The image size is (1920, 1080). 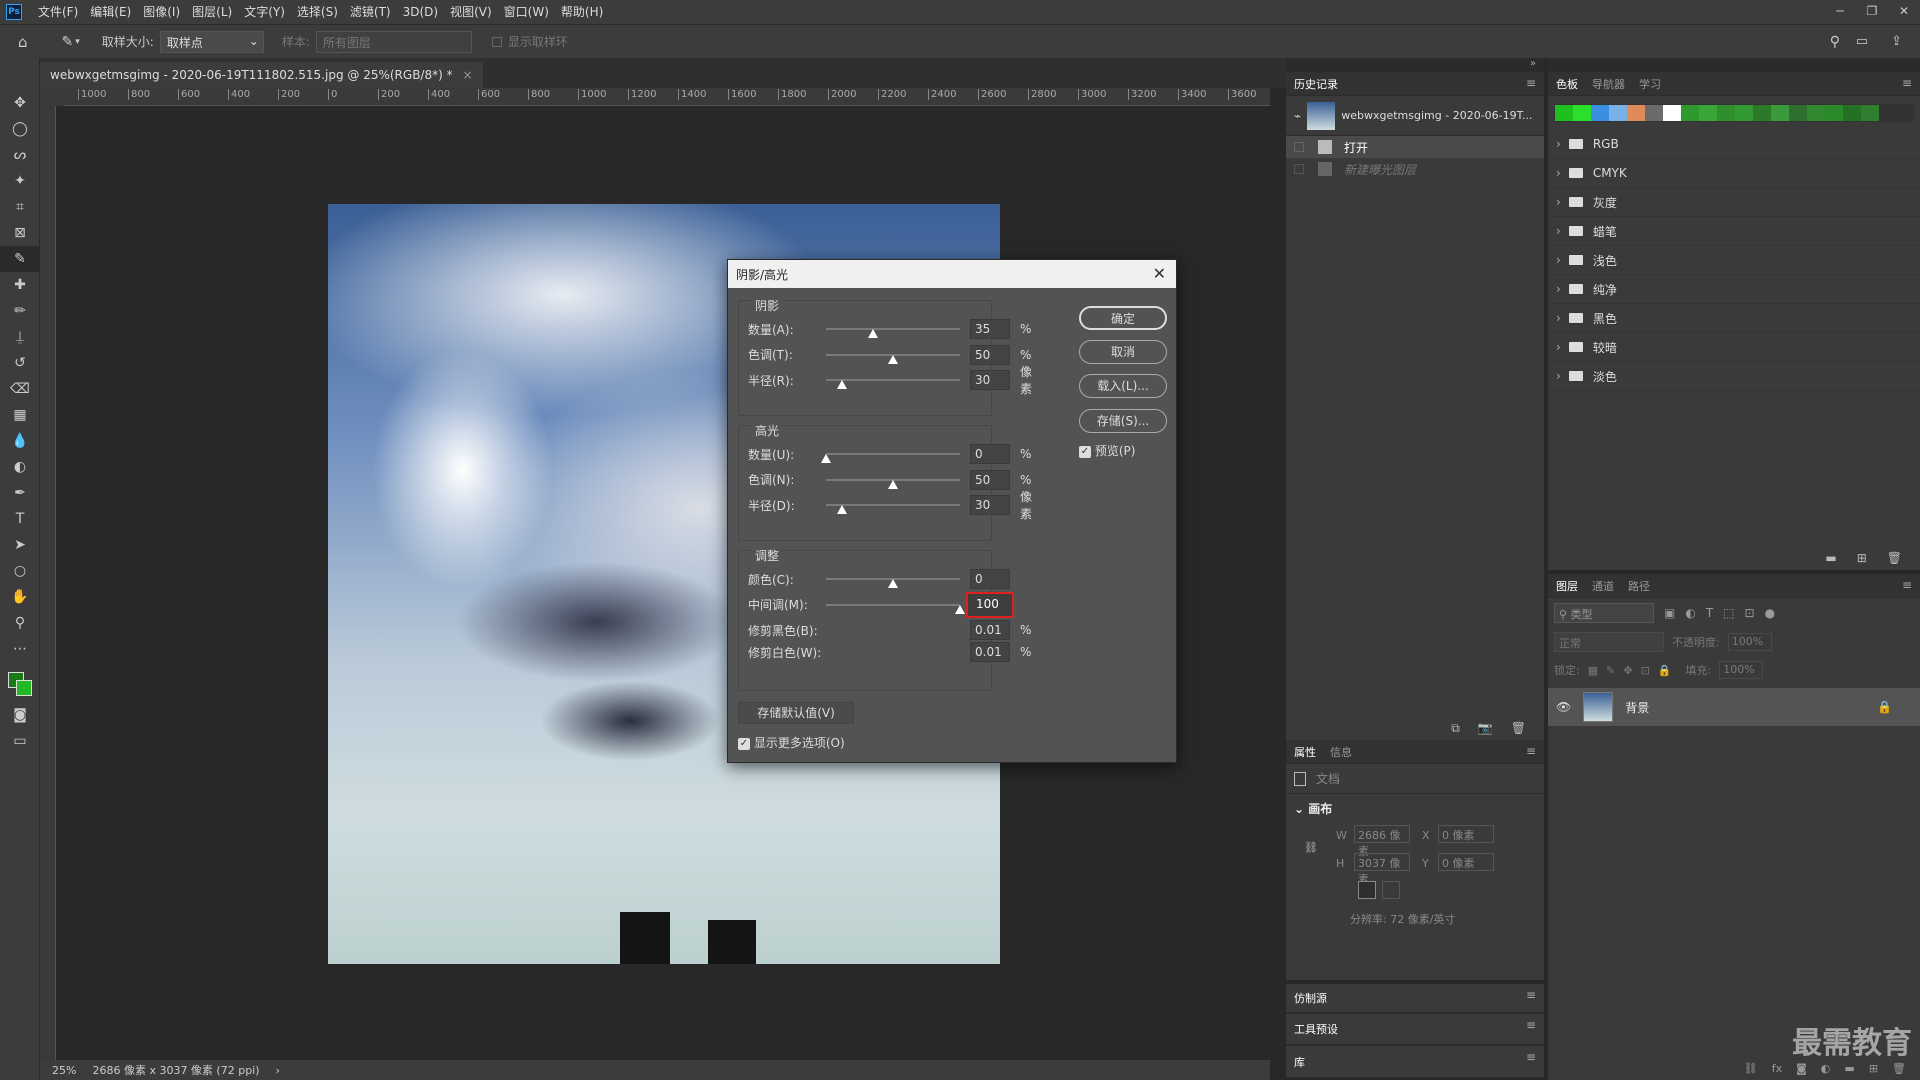 What do you see at coordinates (1299, 1062) in the screenshot?
I see `libraries-panel-tab: 库` at bounding box center [1299, 1062].